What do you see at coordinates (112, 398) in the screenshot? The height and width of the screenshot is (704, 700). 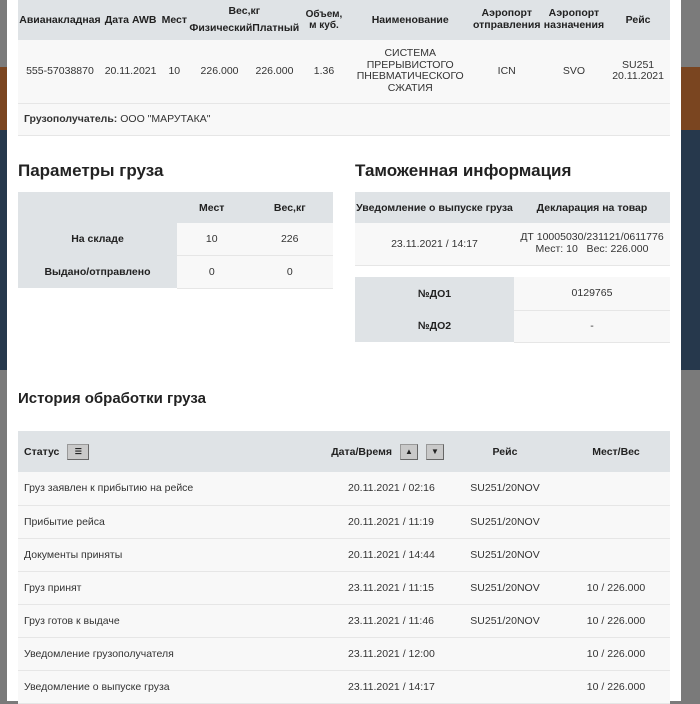 I see `history-title: История обработки груза` at bounding box center [112, 398].